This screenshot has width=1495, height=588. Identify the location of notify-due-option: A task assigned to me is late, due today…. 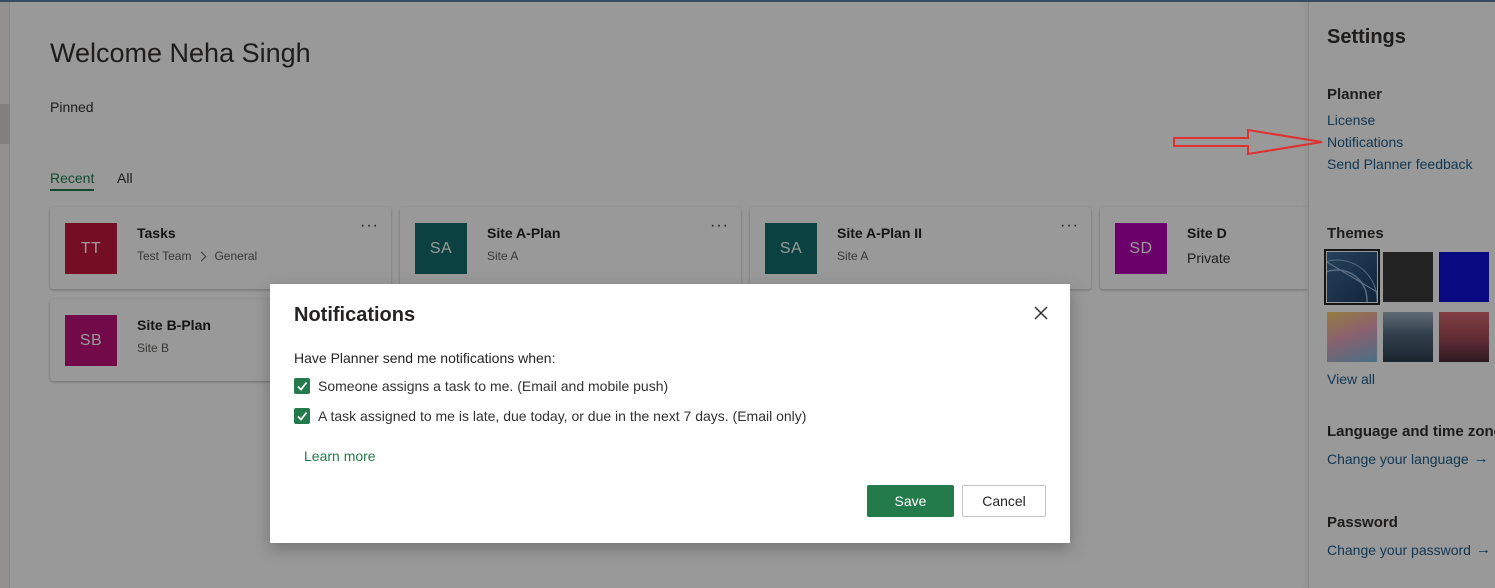
(550, 416).